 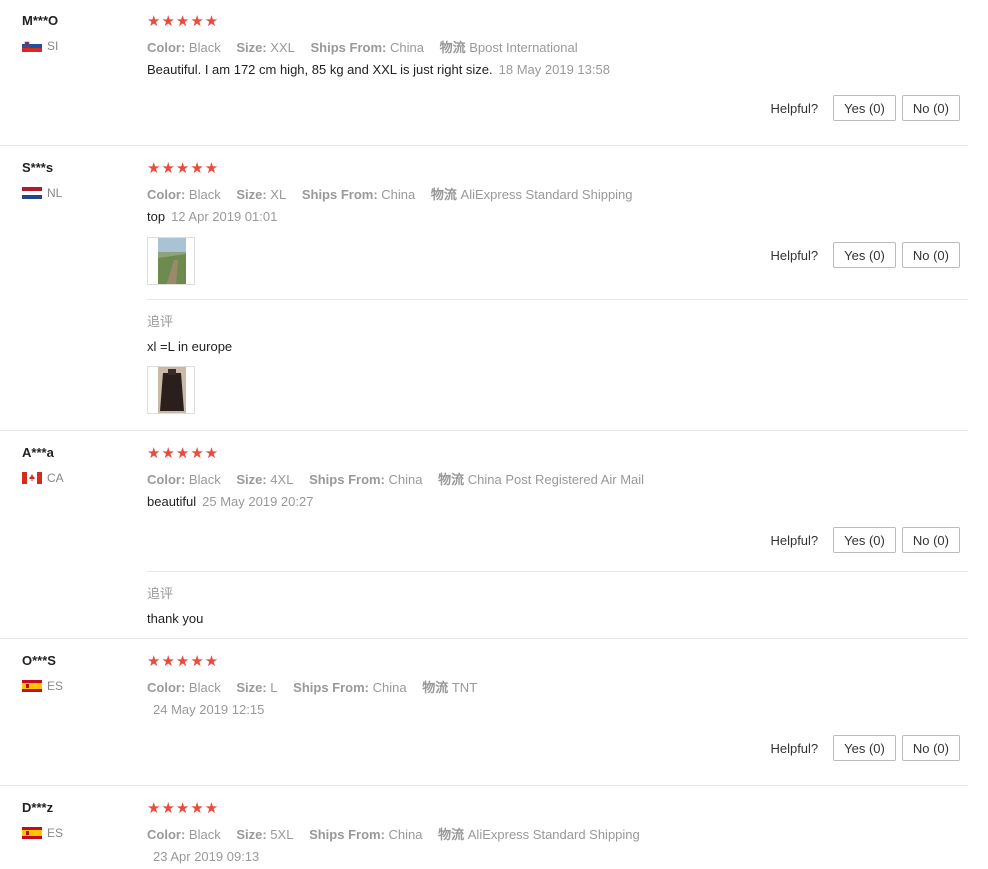 I want to click on reviewer-country: SI, so click(x=40, y=46).